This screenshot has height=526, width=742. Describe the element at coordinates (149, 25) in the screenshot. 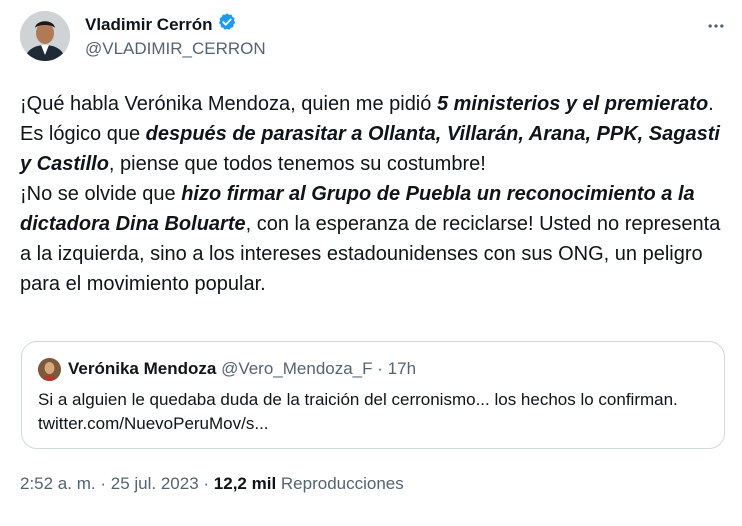

I see `author-name: Vladimir Cerrón` at that location.